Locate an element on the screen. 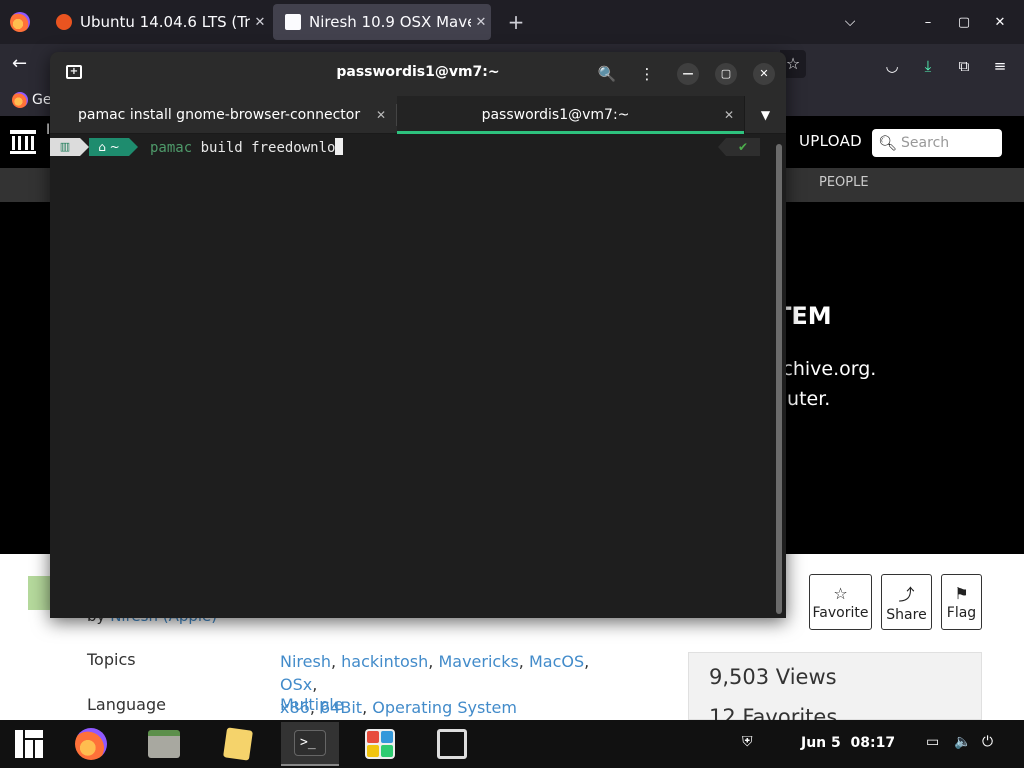 This screenshot has height=768, width=1024. software-center-icon is located at coordinates (380, 744).